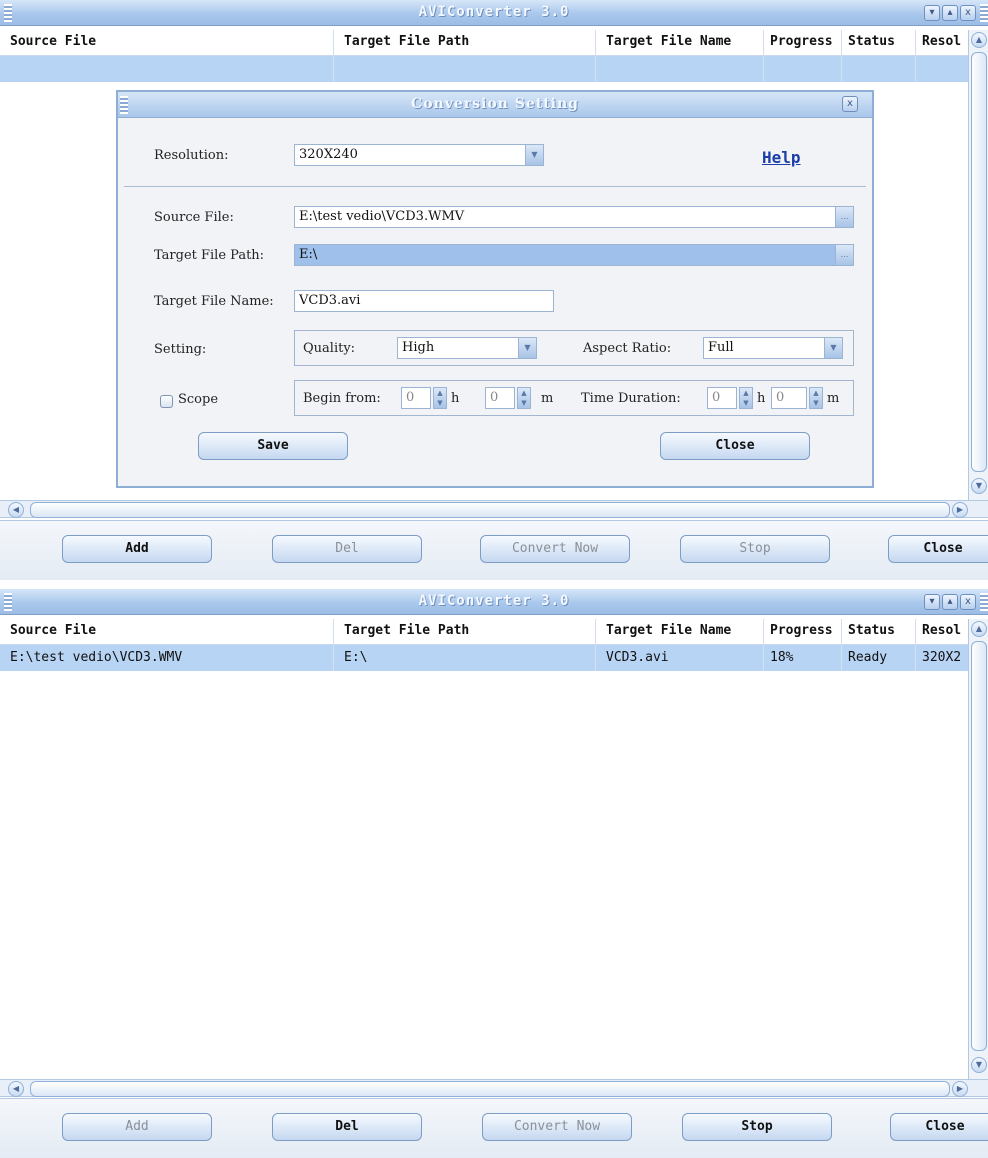 Image resolution: width=988 pixels, height=1158 pixels. Describe the element at coordinates (816, 398) in the screenshot. I see `duration-minutes-spinner: ▲ ▼` at that location.